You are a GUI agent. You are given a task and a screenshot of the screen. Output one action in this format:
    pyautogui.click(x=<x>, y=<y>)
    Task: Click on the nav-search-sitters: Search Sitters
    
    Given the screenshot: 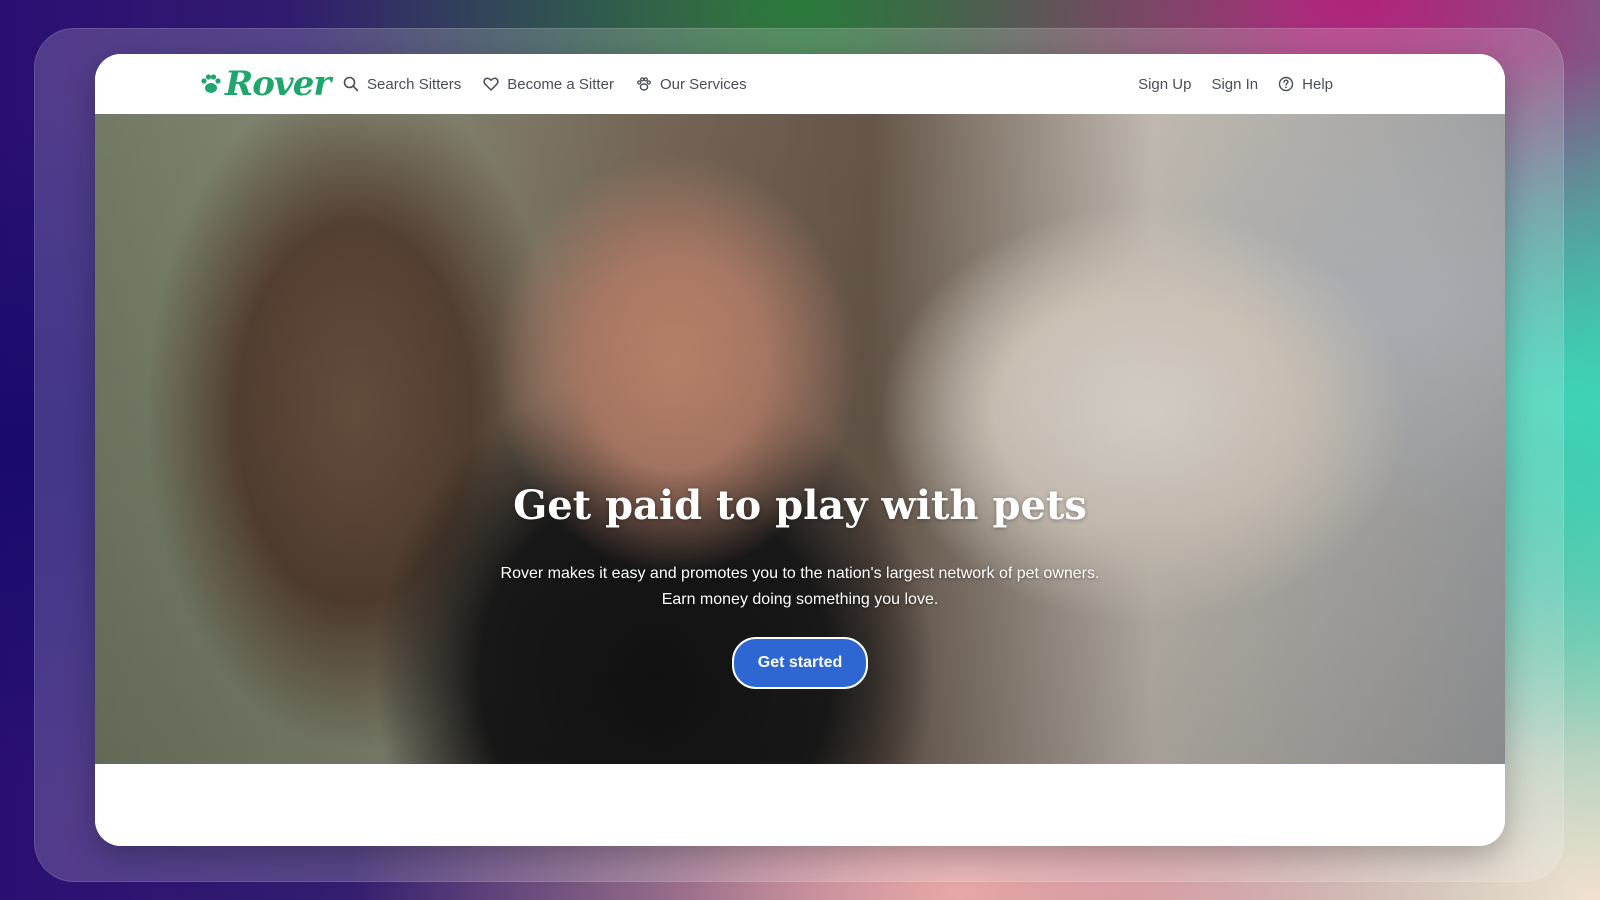 What is the action you would take?
    pyautogui.click(x=402, y=84)
    